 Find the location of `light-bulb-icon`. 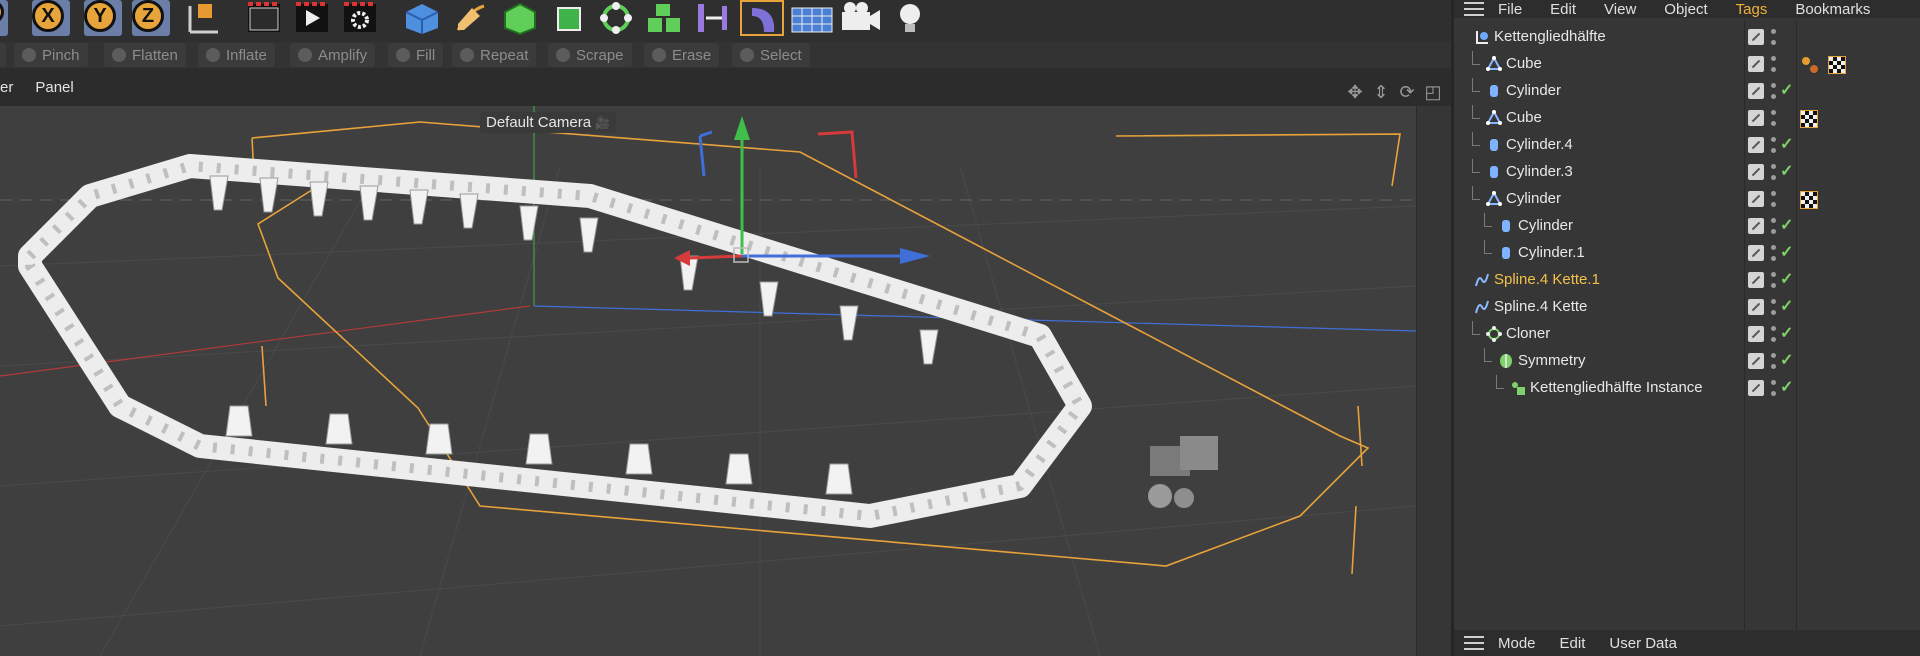

light-bulb-icon is located at coordinates (910, 18).